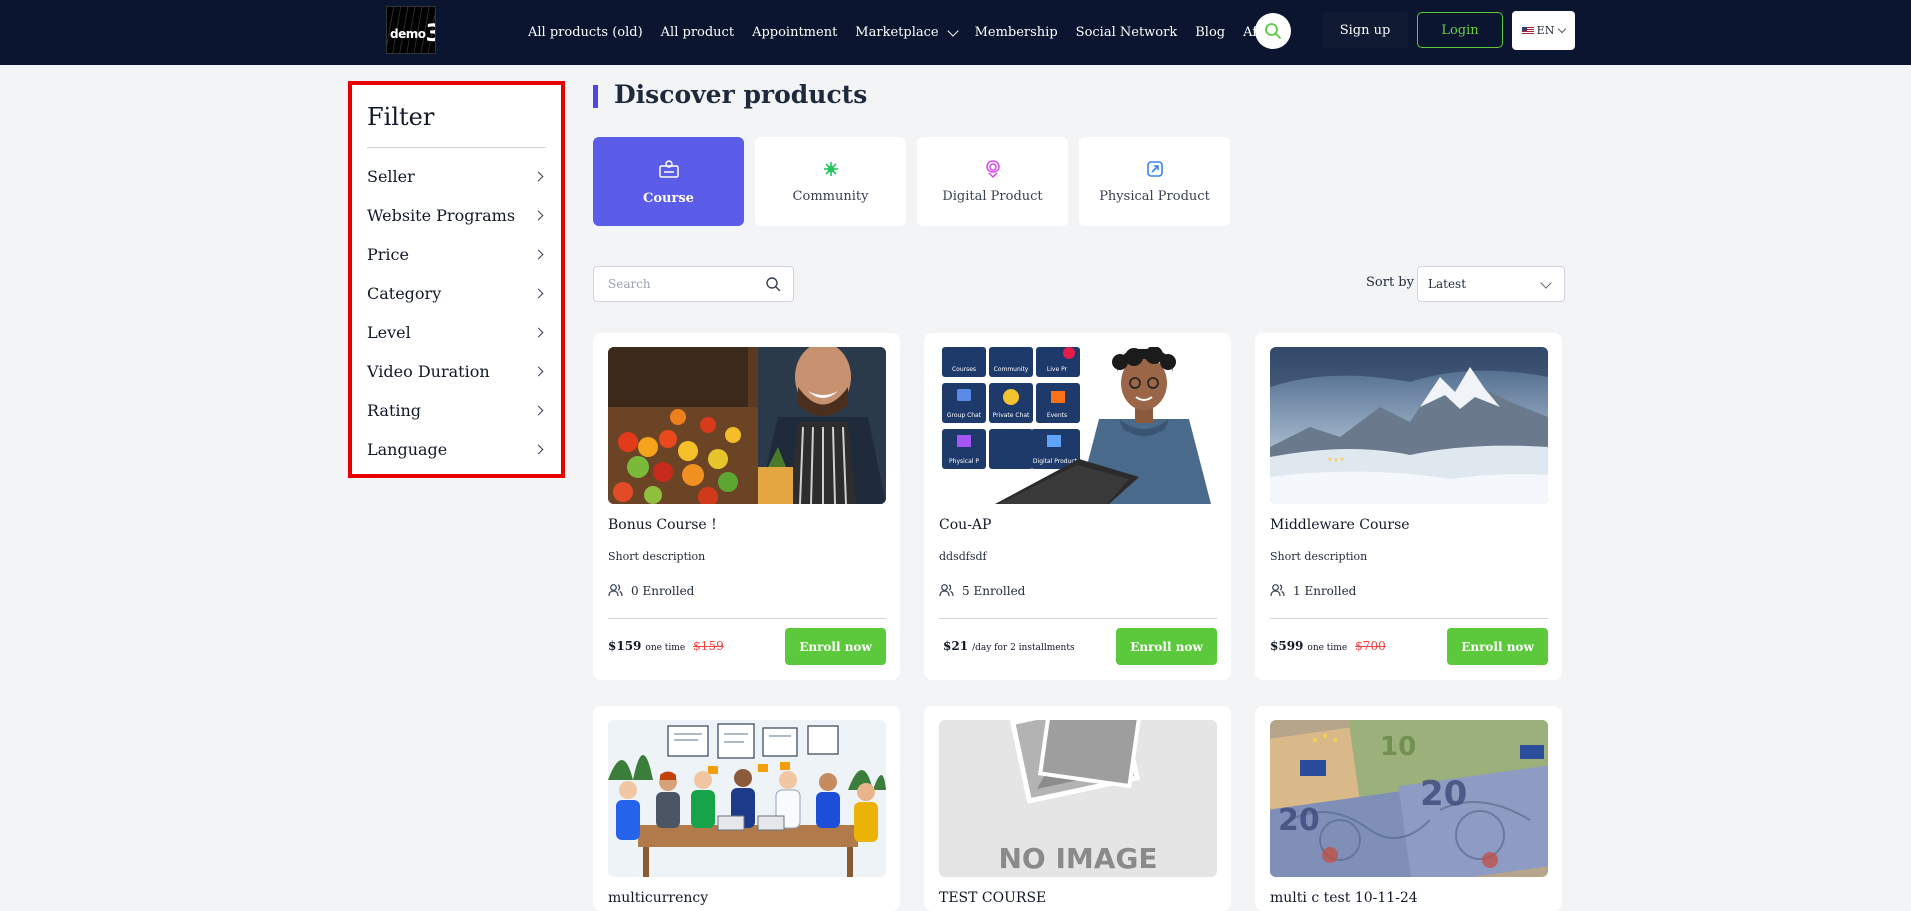  I want to click on course-title: TEST COURSE, so click(992, 898).